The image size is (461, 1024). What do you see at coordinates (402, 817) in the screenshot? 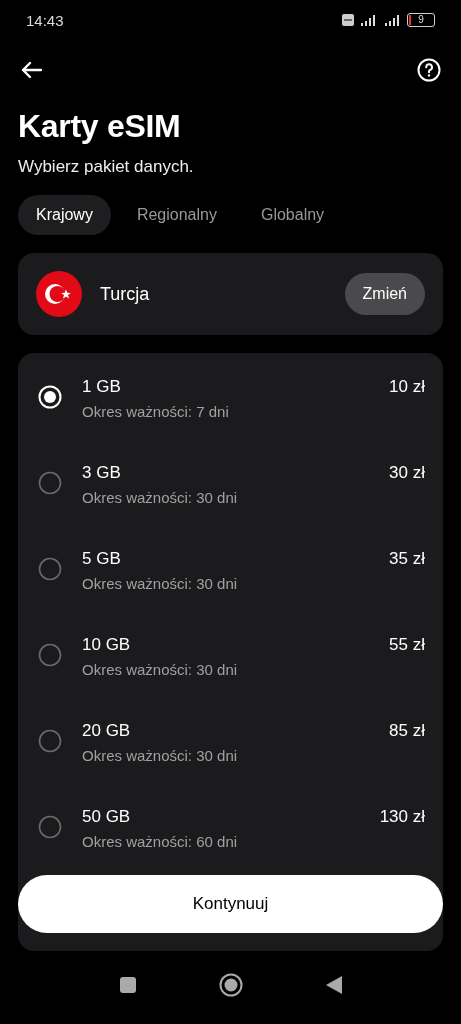
I see `plan-price: 130 zł` at bounding box center [402, 817].